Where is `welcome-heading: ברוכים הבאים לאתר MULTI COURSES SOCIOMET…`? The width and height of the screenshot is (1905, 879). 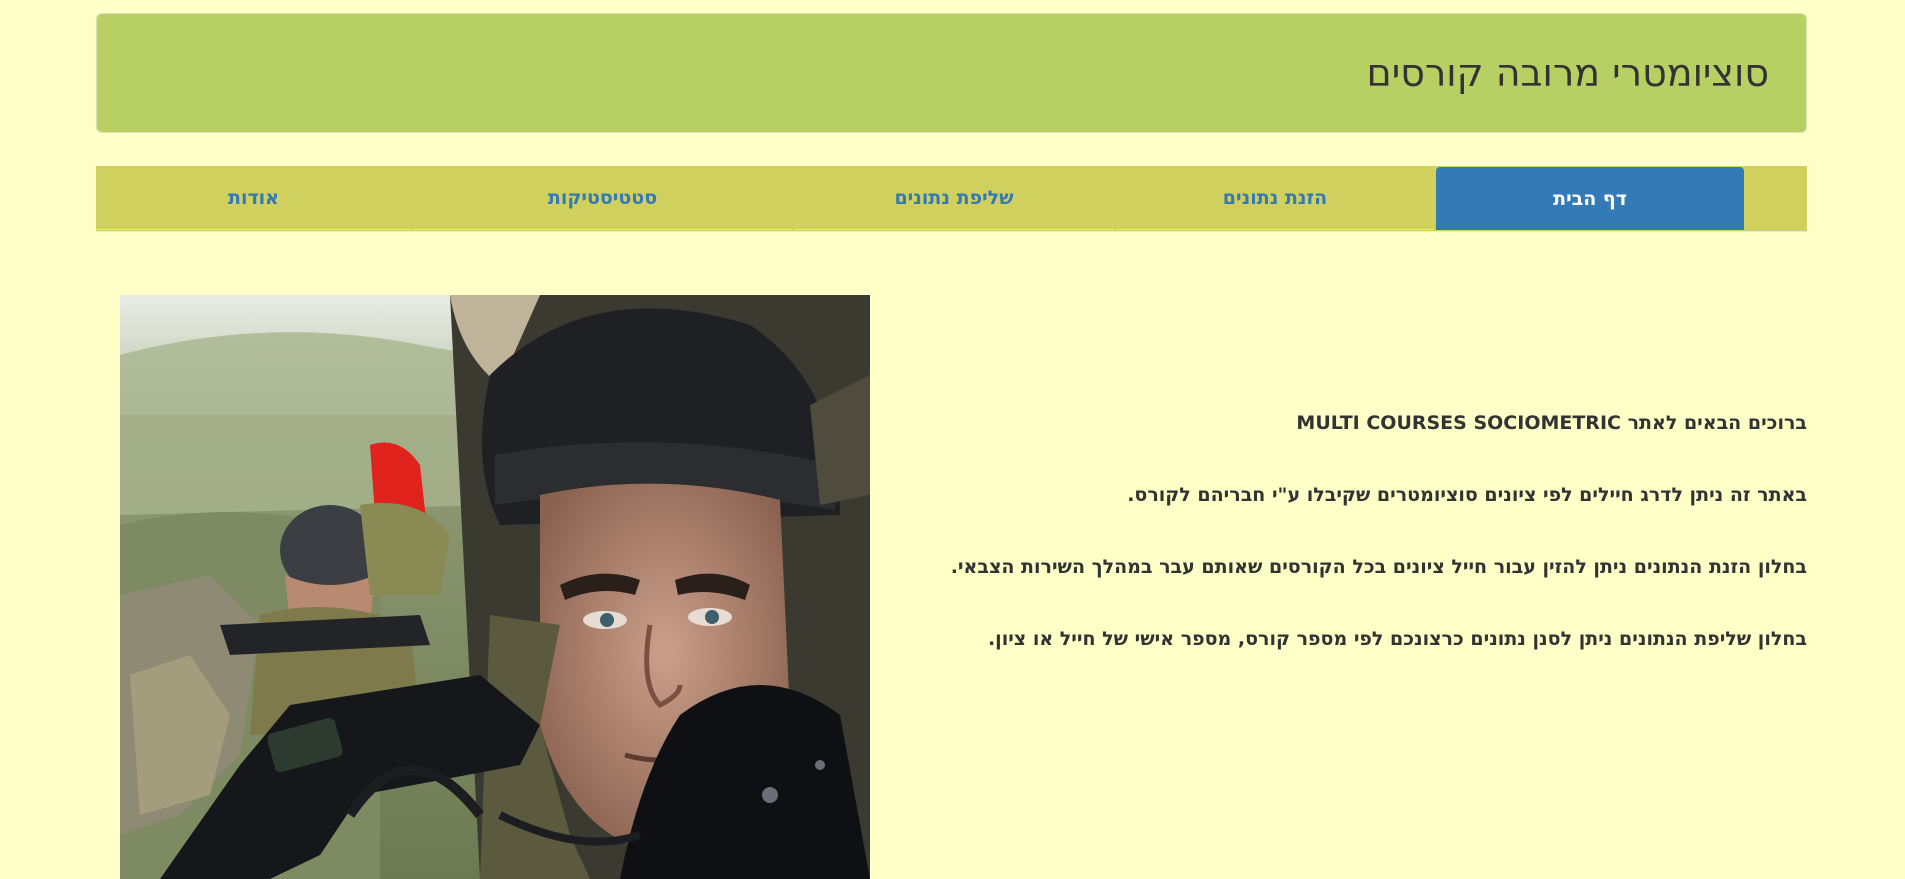 welcome-heading: ברוכים הבאים לאתר MULTI COURSES SOCIOMET… is located at coordinates (1551, 423).